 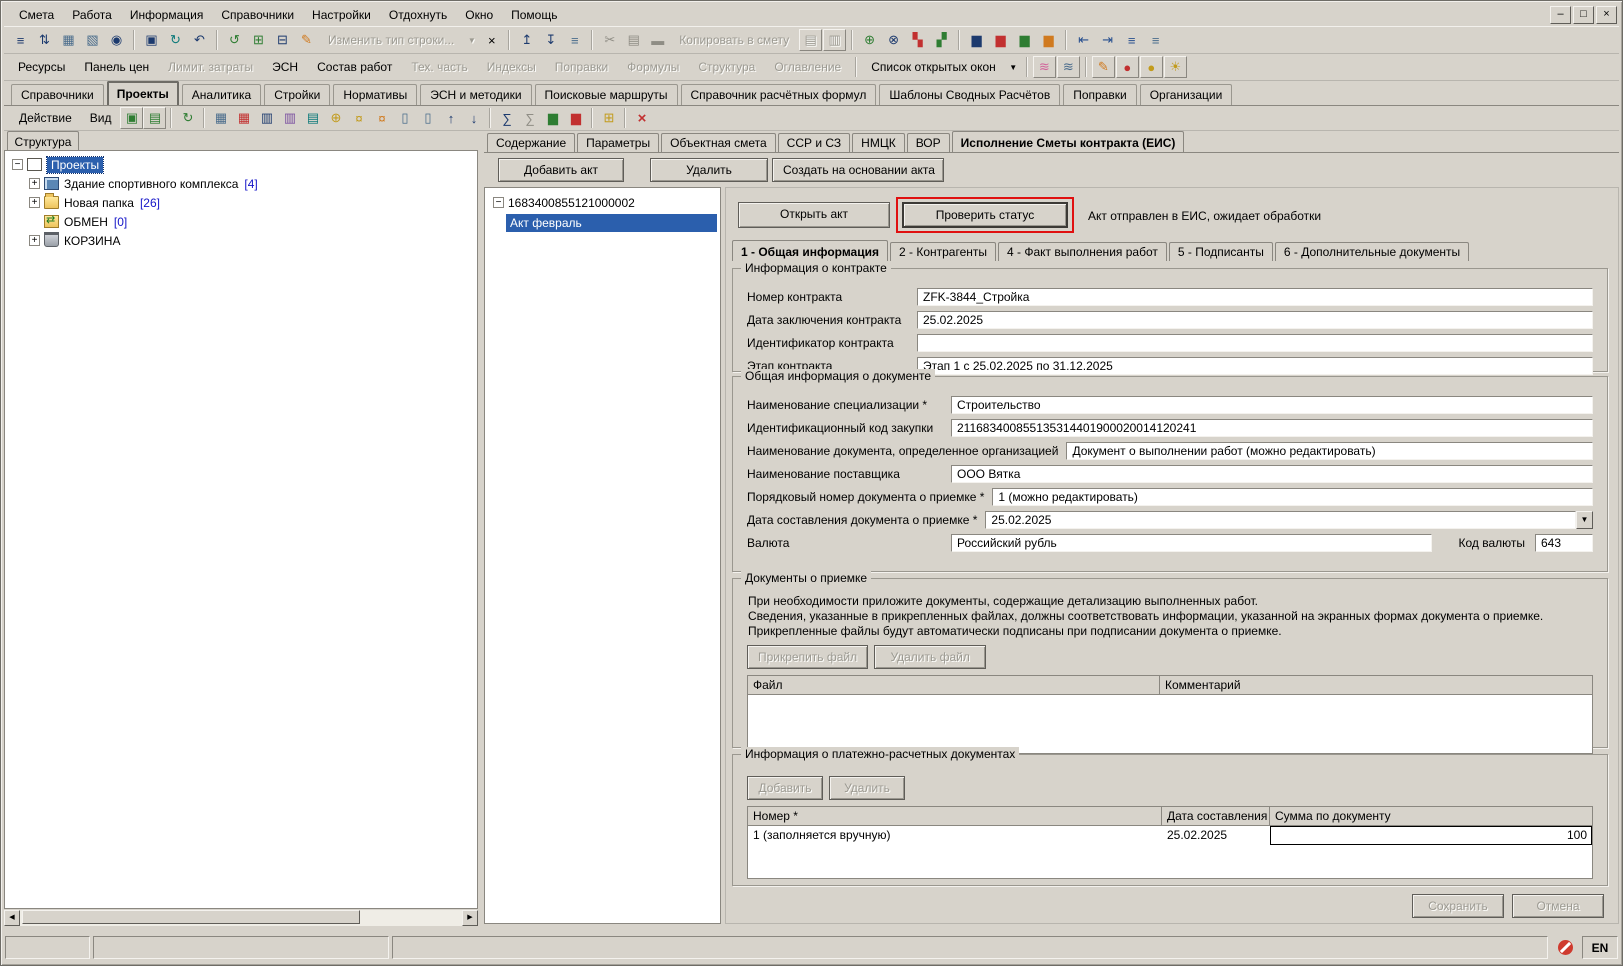 What do you see at coordinates (282, 40) in the screenshot?
I see `add-section-icon: ⊟` at bounding box center [282, 40].